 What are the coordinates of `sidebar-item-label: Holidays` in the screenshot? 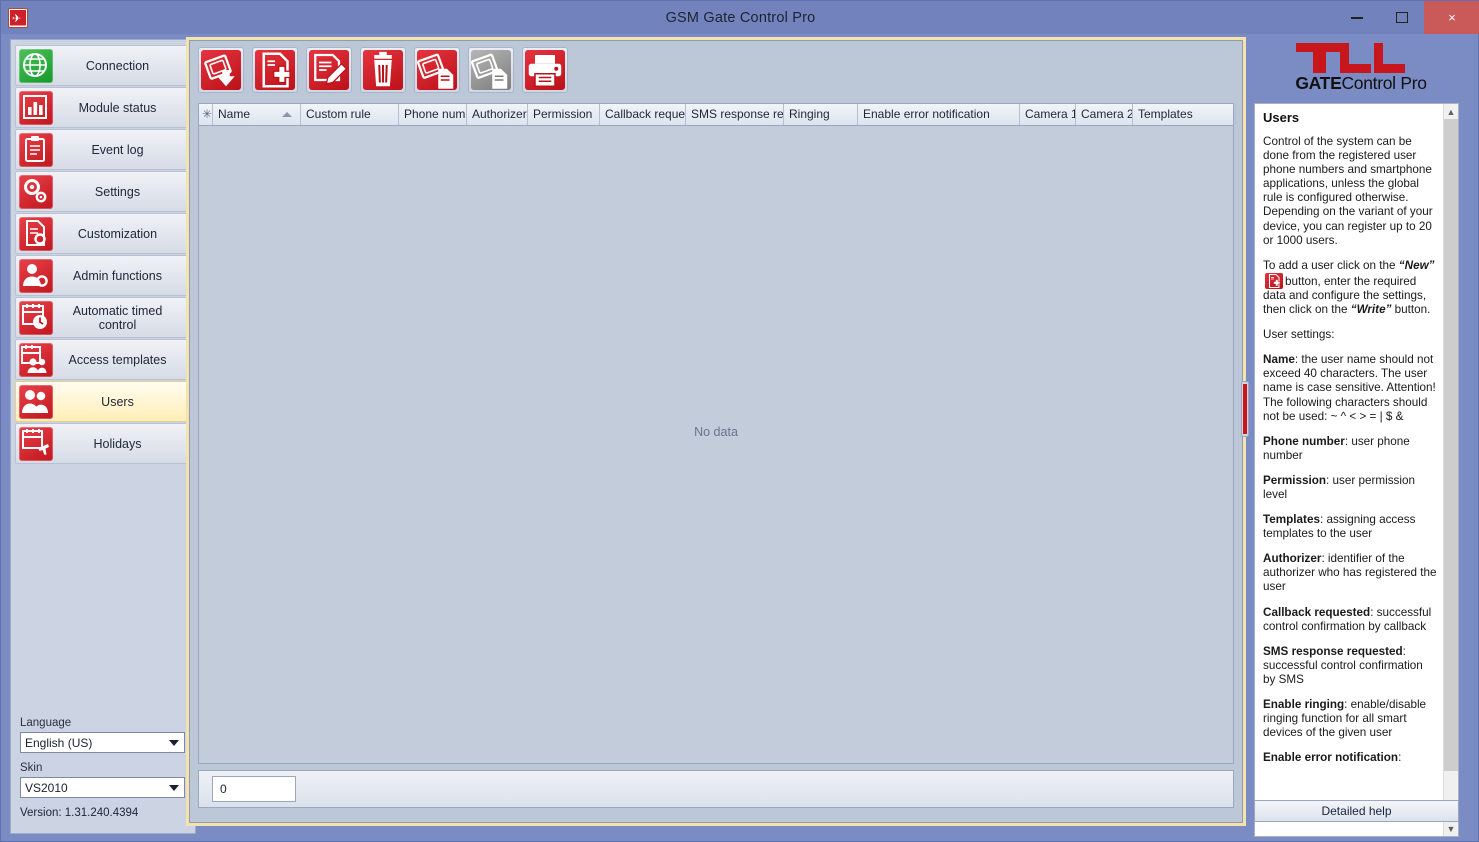 It's located at (117, 443).